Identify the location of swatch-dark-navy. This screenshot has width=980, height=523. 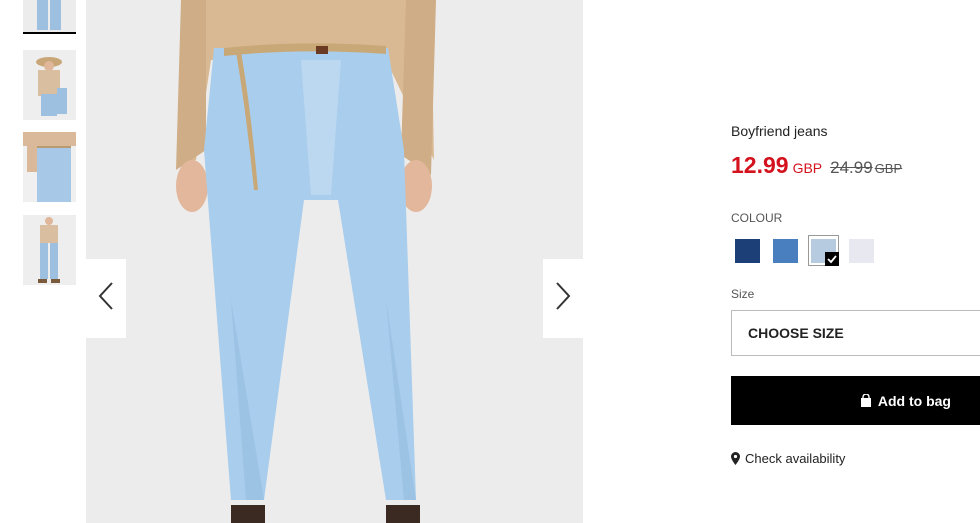
(747, 251).